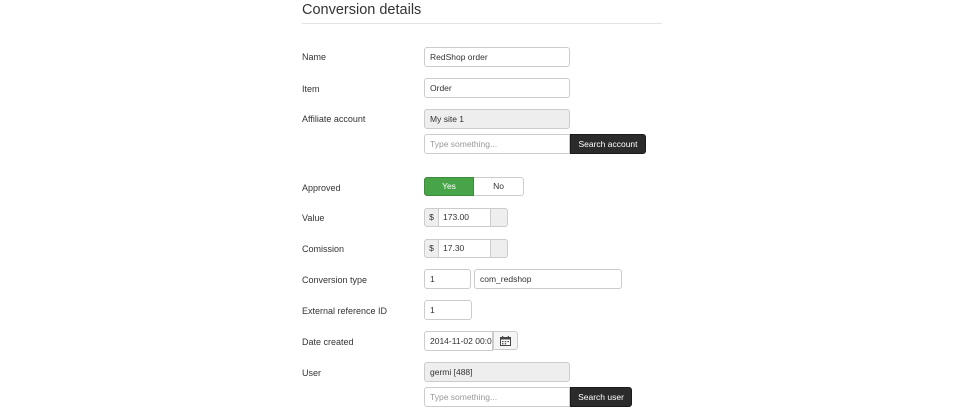  What do you see at coordinates (497, 397) in the screenshot?
I see `user-search-input` at bounding box center [497, 397].